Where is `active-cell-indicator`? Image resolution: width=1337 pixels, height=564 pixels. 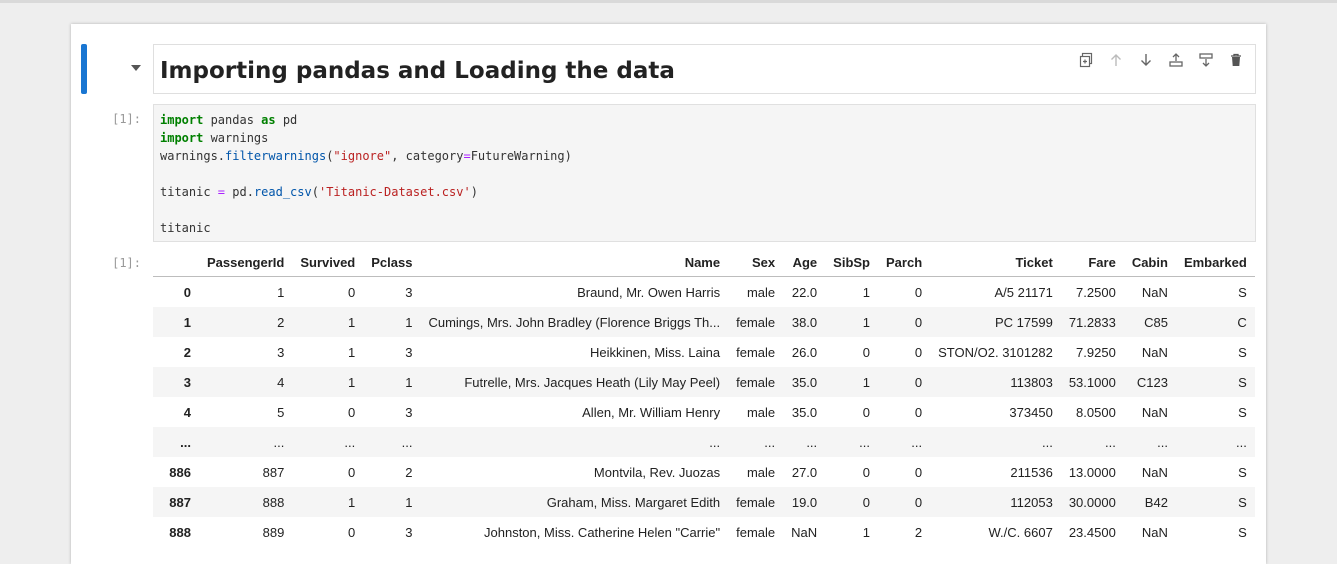
active-cell-indicator is located at coordinates (84, 69).